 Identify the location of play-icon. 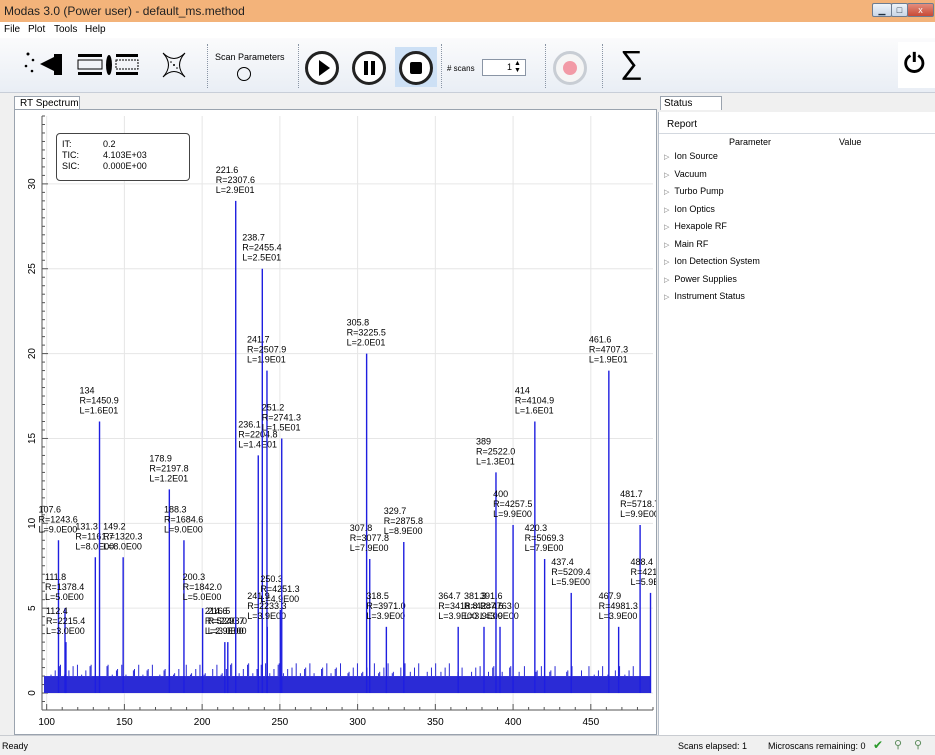
(324, 68).